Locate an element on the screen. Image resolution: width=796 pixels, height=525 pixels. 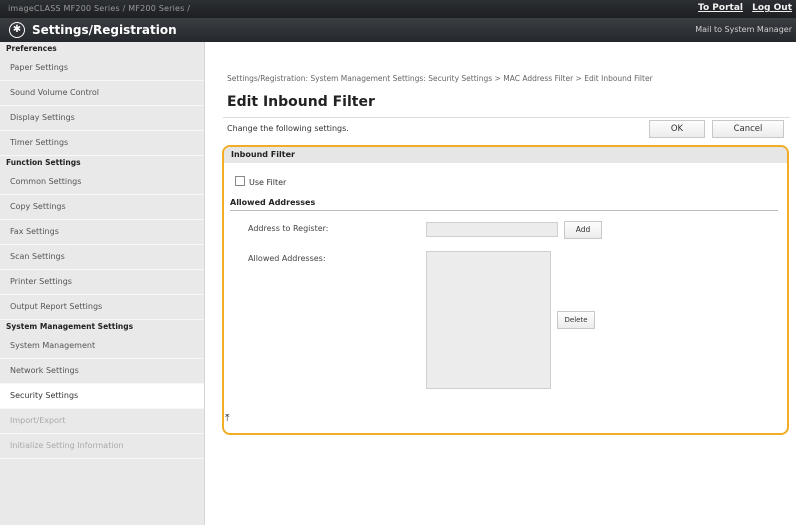
app-title: Settings/Registration is located at coordinates (104, 30).